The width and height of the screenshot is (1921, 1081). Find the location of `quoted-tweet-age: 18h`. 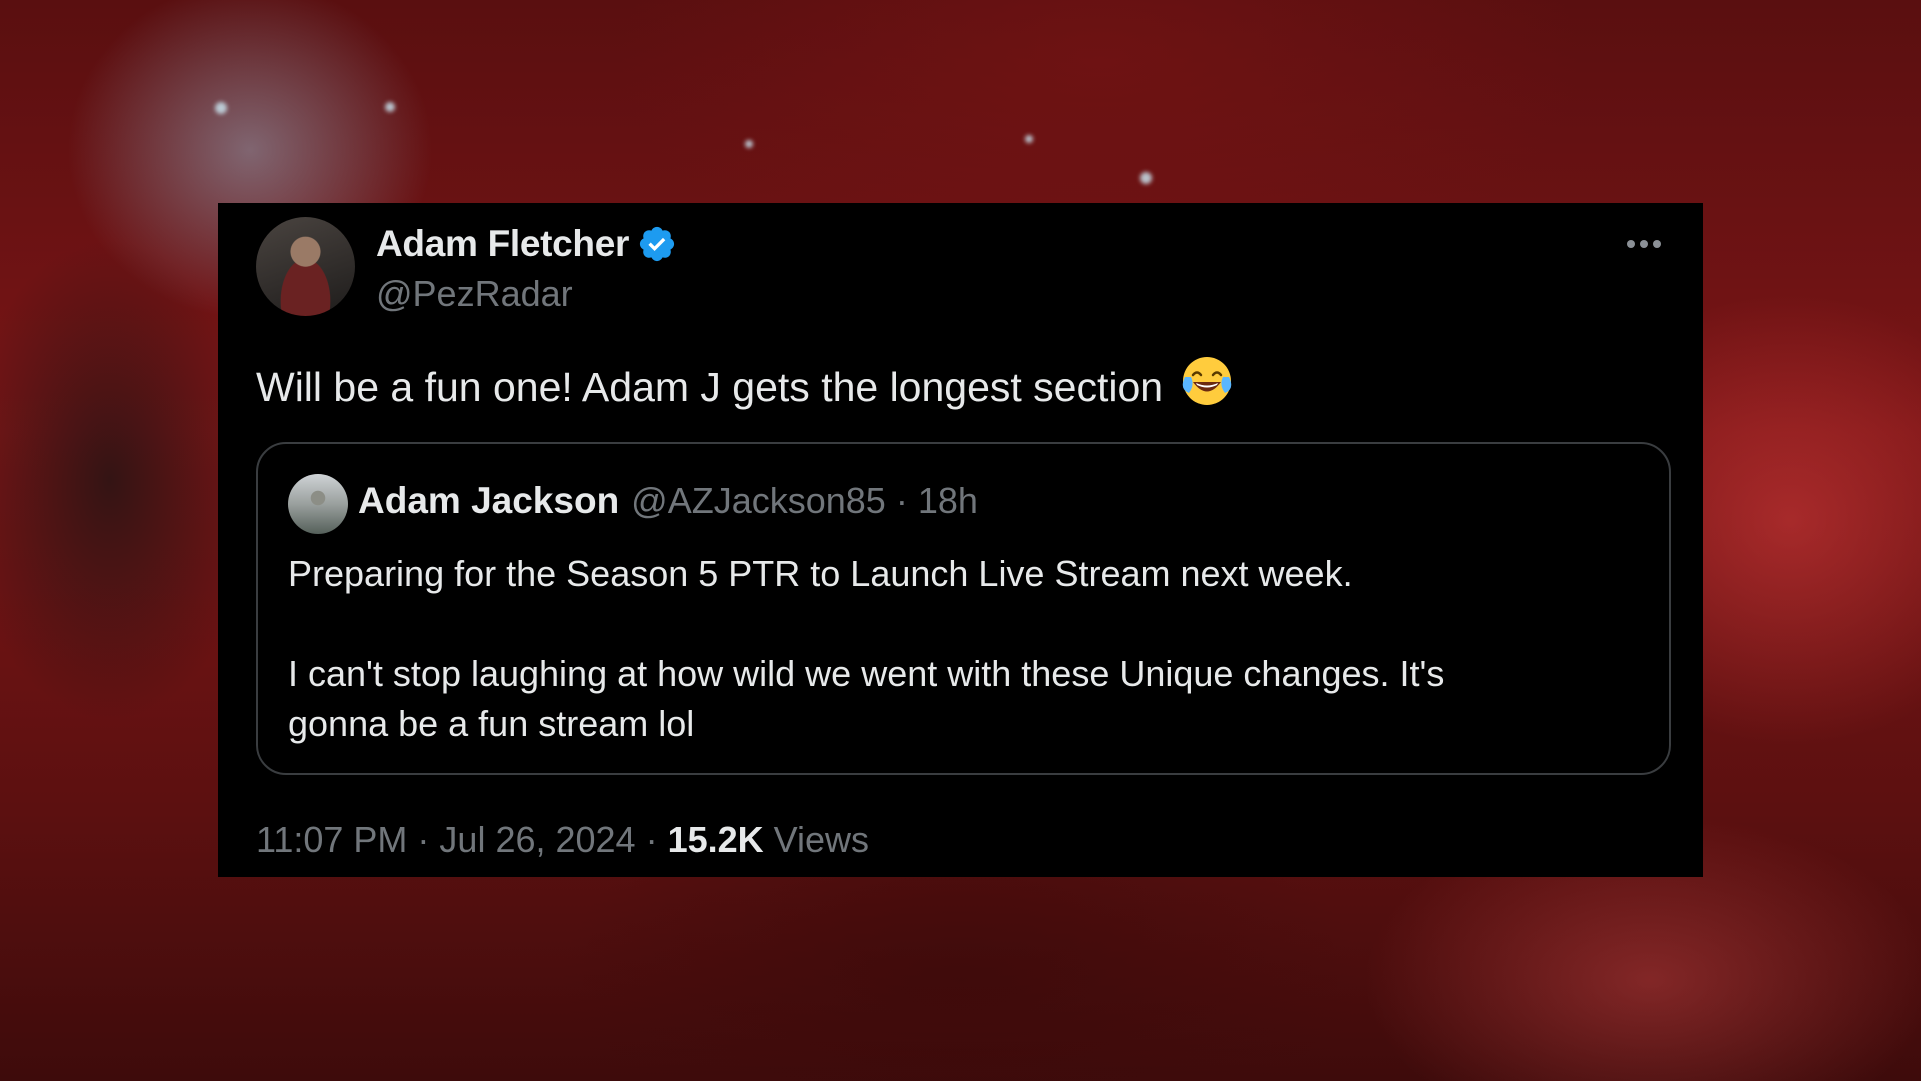

quoted-tweet-age: 18h is located at coordinates (948, 501).